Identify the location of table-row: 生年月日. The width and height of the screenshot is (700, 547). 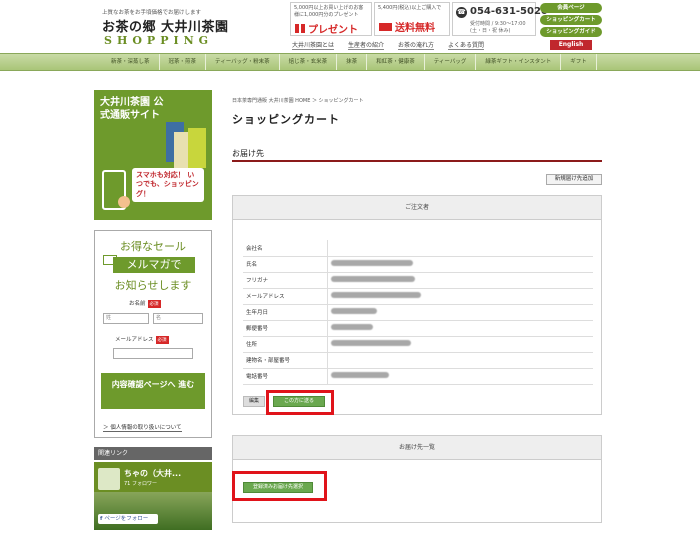
(418, 312).